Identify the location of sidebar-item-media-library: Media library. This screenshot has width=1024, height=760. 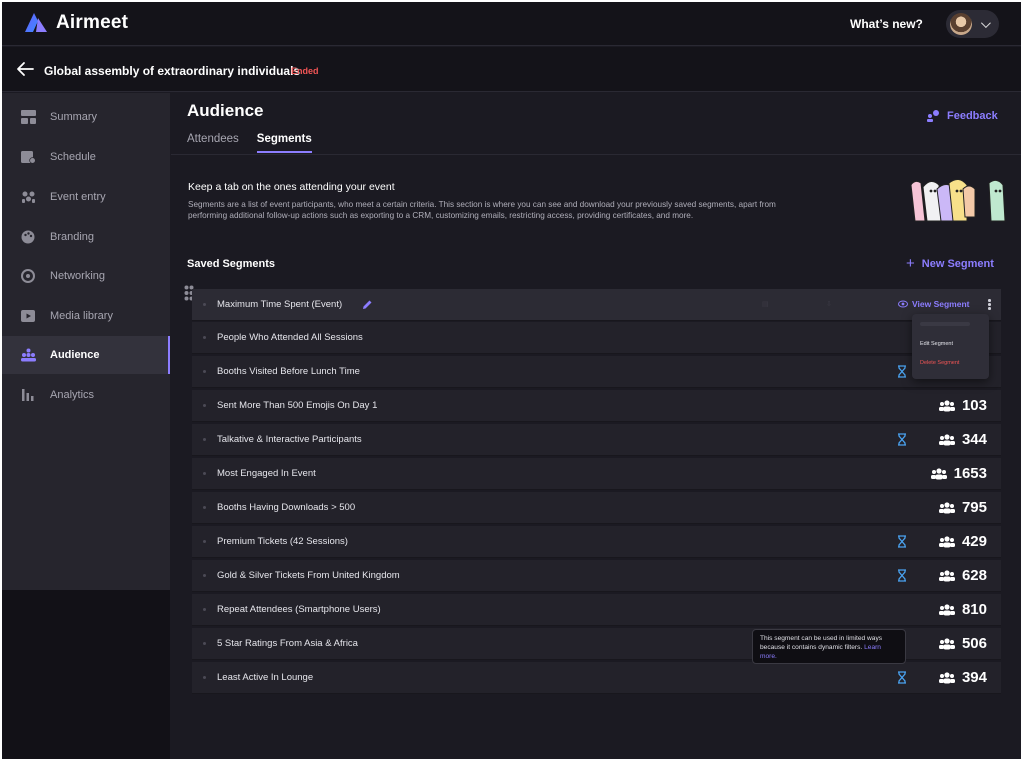
(86, 316).